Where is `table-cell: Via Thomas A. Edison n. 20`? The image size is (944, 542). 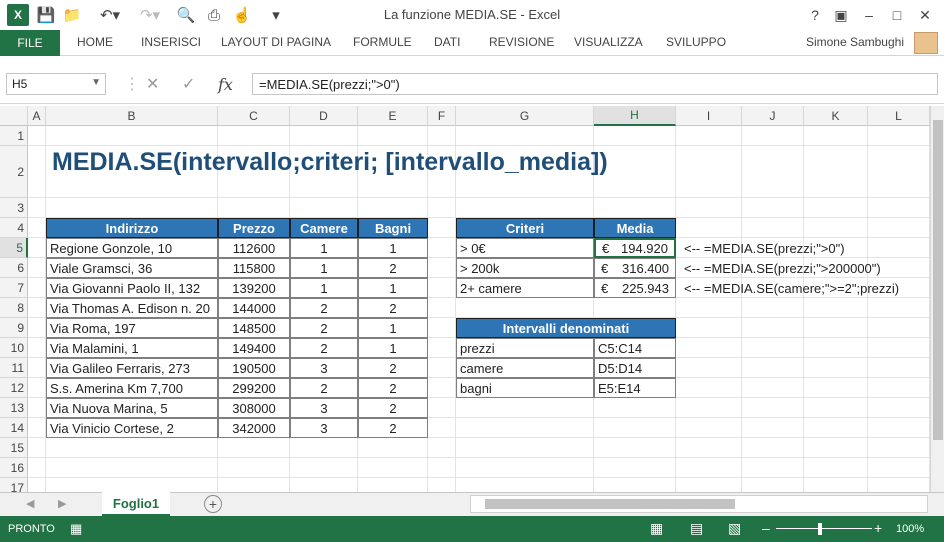
table-cell: Via Thomas A. Edison n. 20 is located at coordinates (132, 308).